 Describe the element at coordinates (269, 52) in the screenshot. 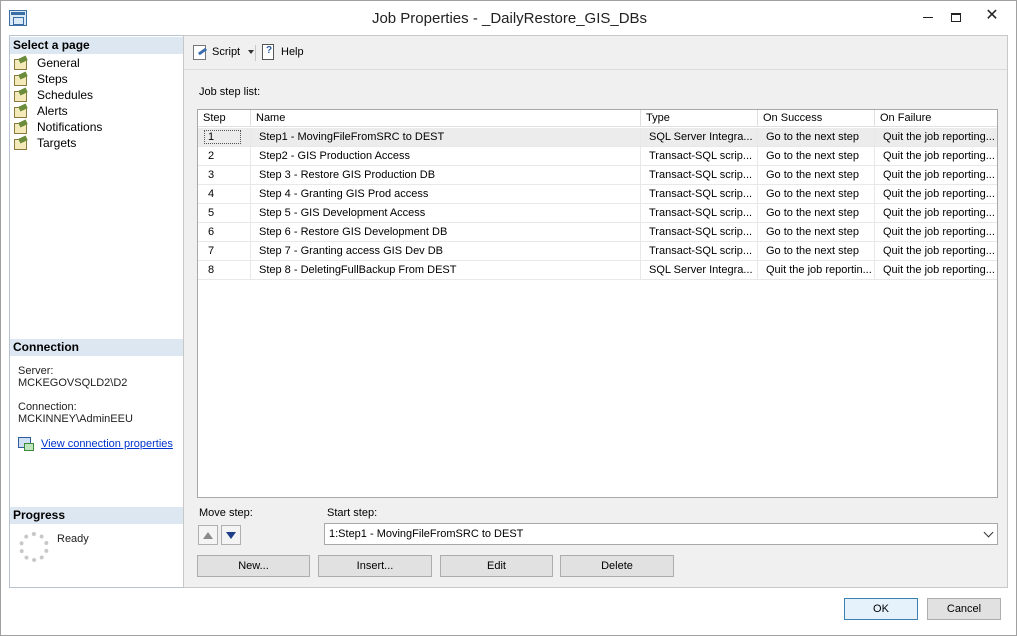

I see `help-icon` at that location.